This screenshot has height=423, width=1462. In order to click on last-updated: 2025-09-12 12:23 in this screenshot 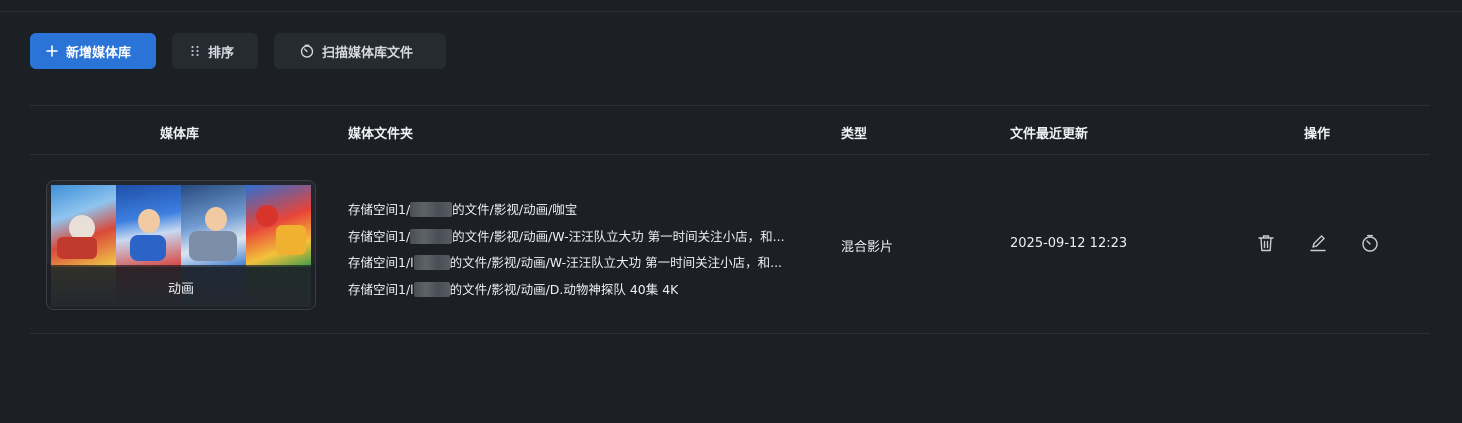, I will do `click(1069, 243)`.